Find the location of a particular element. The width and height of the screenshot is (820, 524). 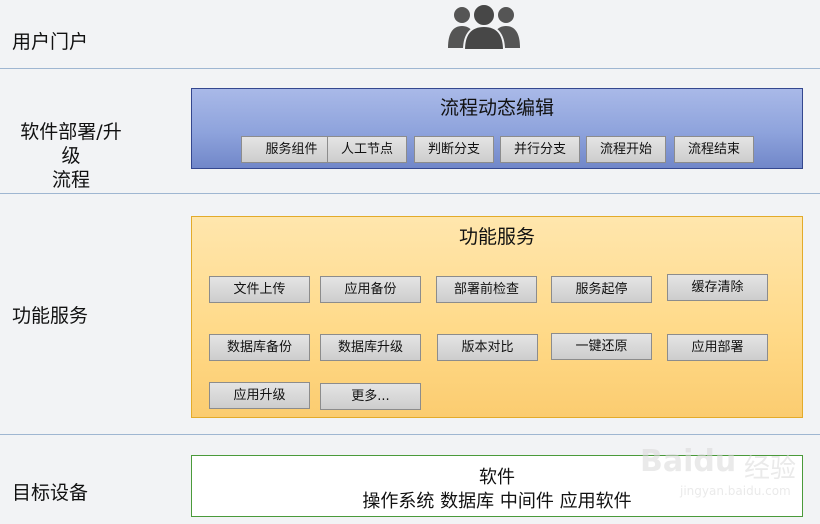

watermark-text-cn: 经验 is located at coordinates (770, 469).